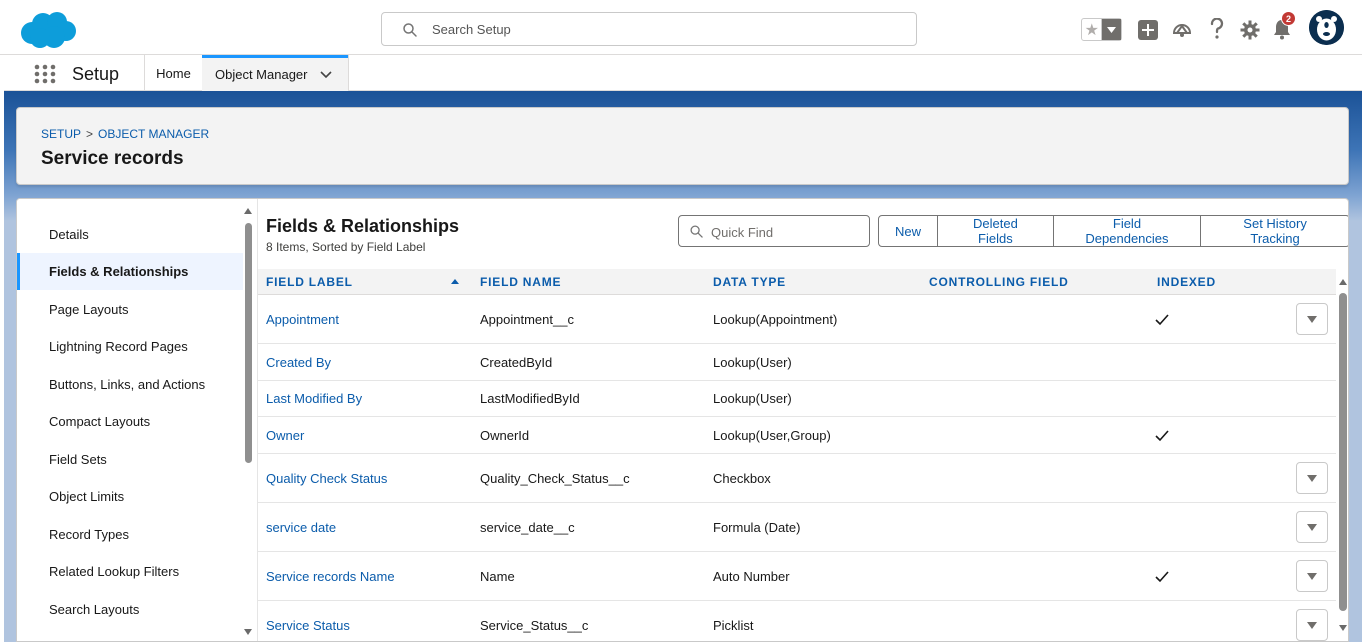 This screenshot has width=1366, height=642. I want to click on page-header: SETUP > OBJECT MANAGER Service records, so click(682, 146).